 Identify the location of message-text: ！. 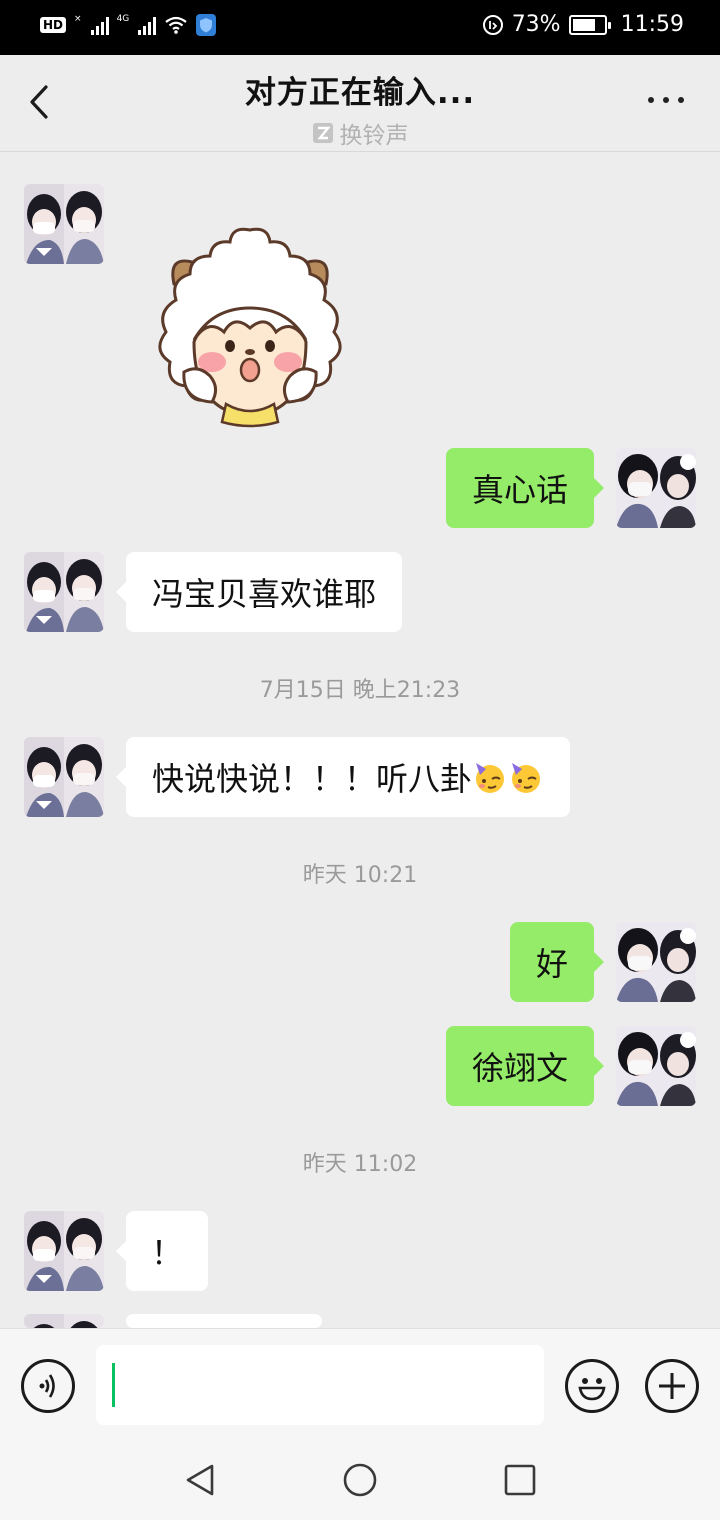
(166, 1253).